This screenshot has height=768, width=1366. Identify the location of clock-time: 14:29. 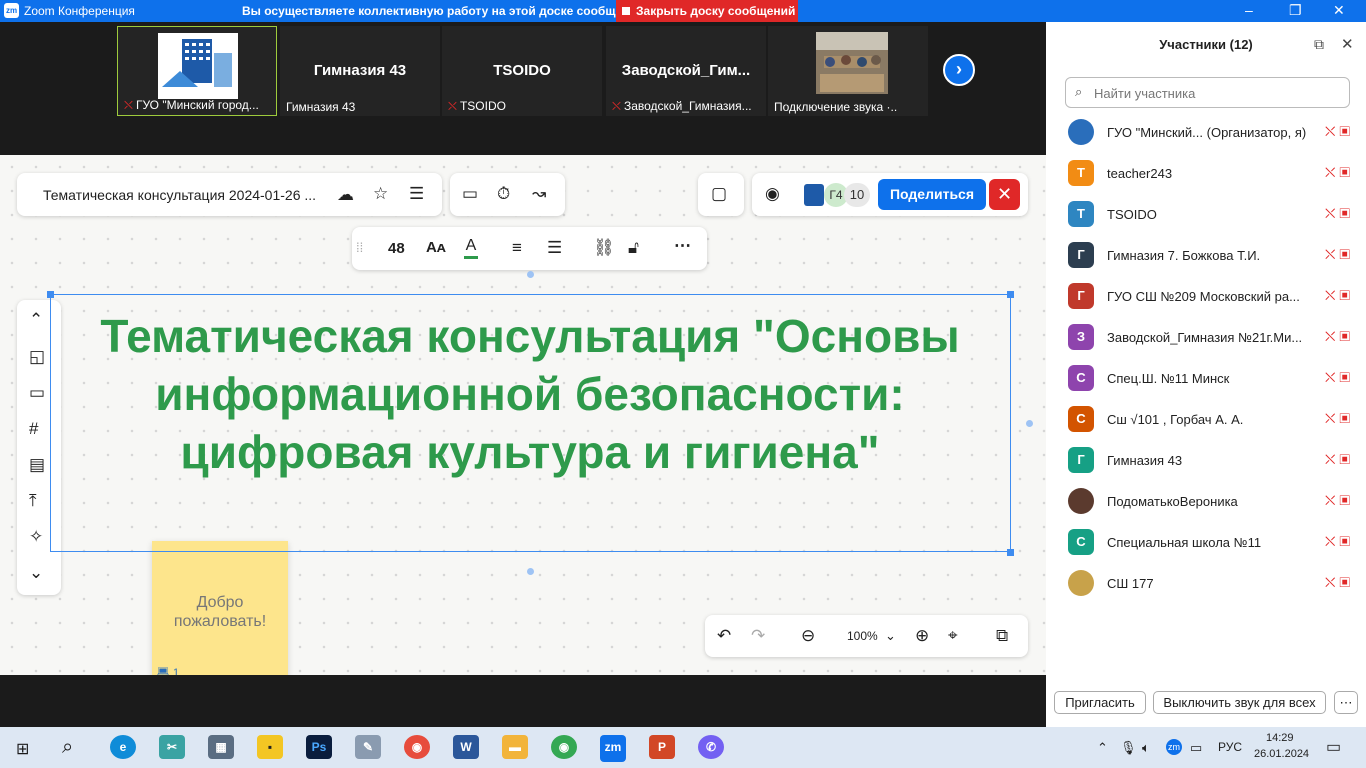
(1280, 738).